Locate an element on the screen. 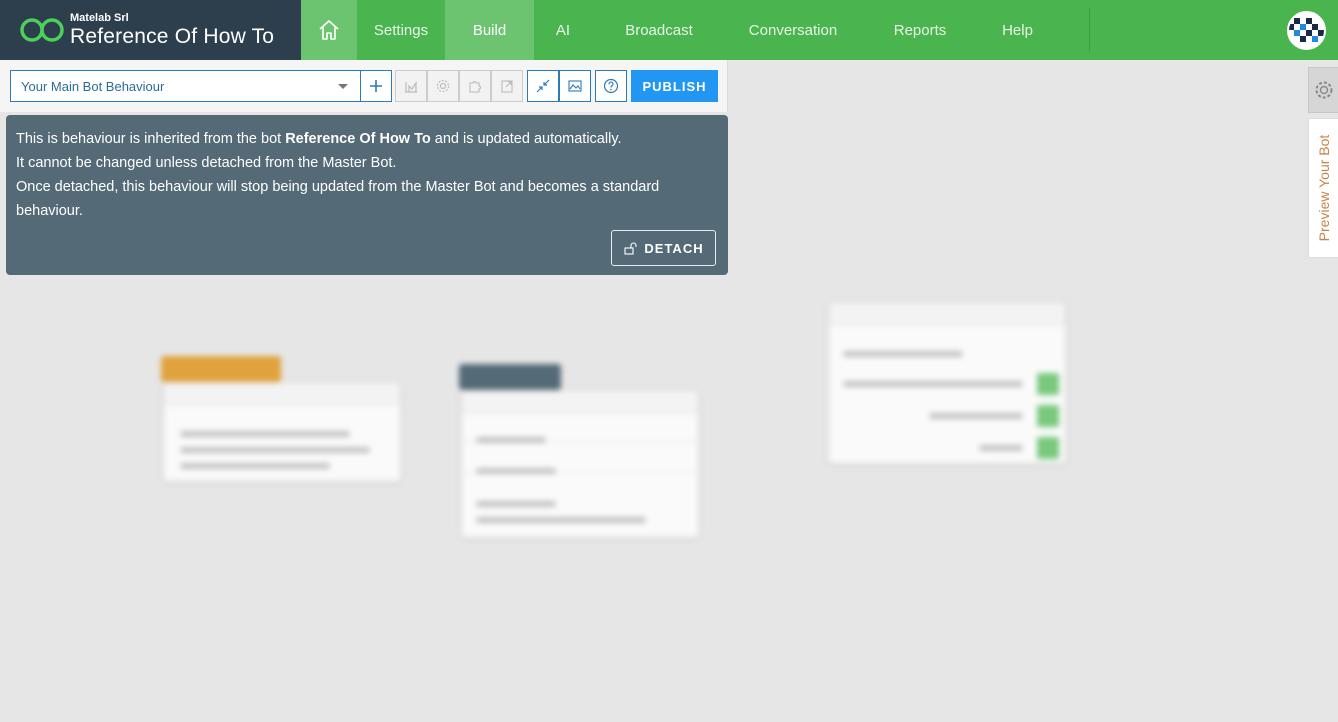 This screenshot has width=1338, height=722. help-button is located at coordinates (611, 86).